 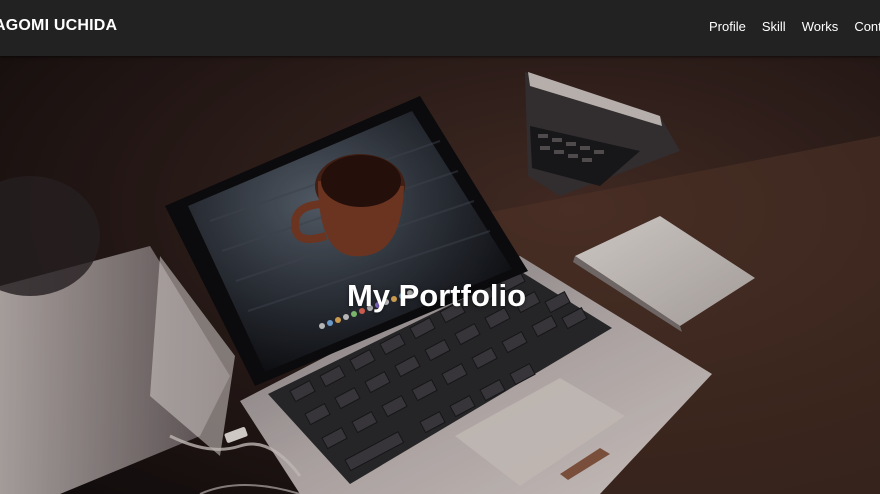 I want to click on nav-link-contact: Contact, so click(x=867, y=26).